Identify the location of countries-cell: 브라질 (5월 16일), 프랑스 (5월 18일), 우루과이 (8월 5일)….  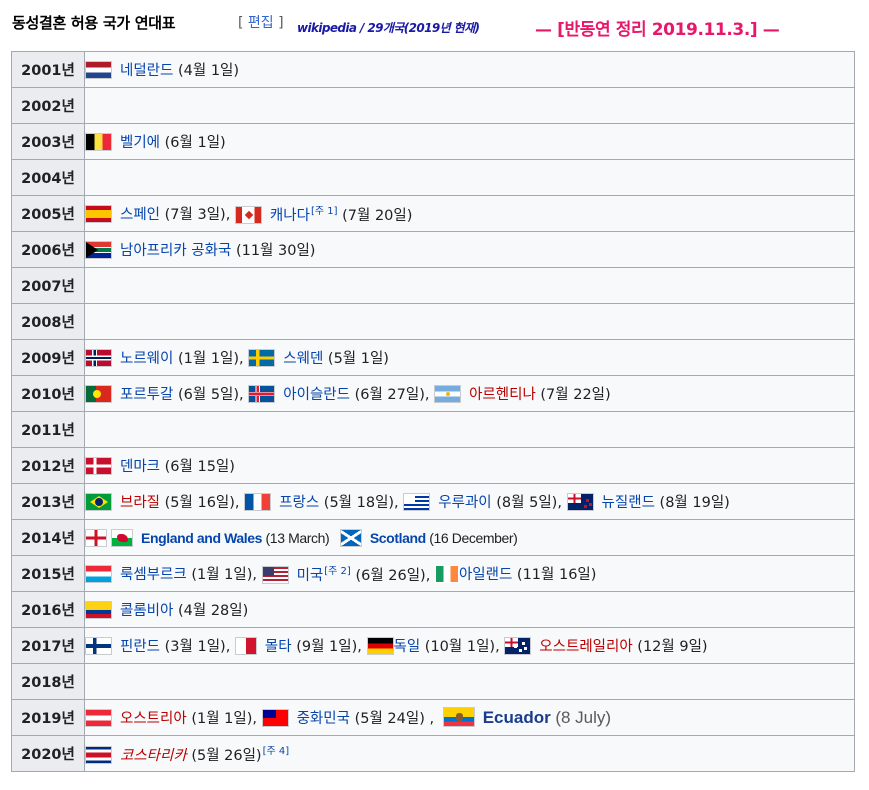
(469, 501).